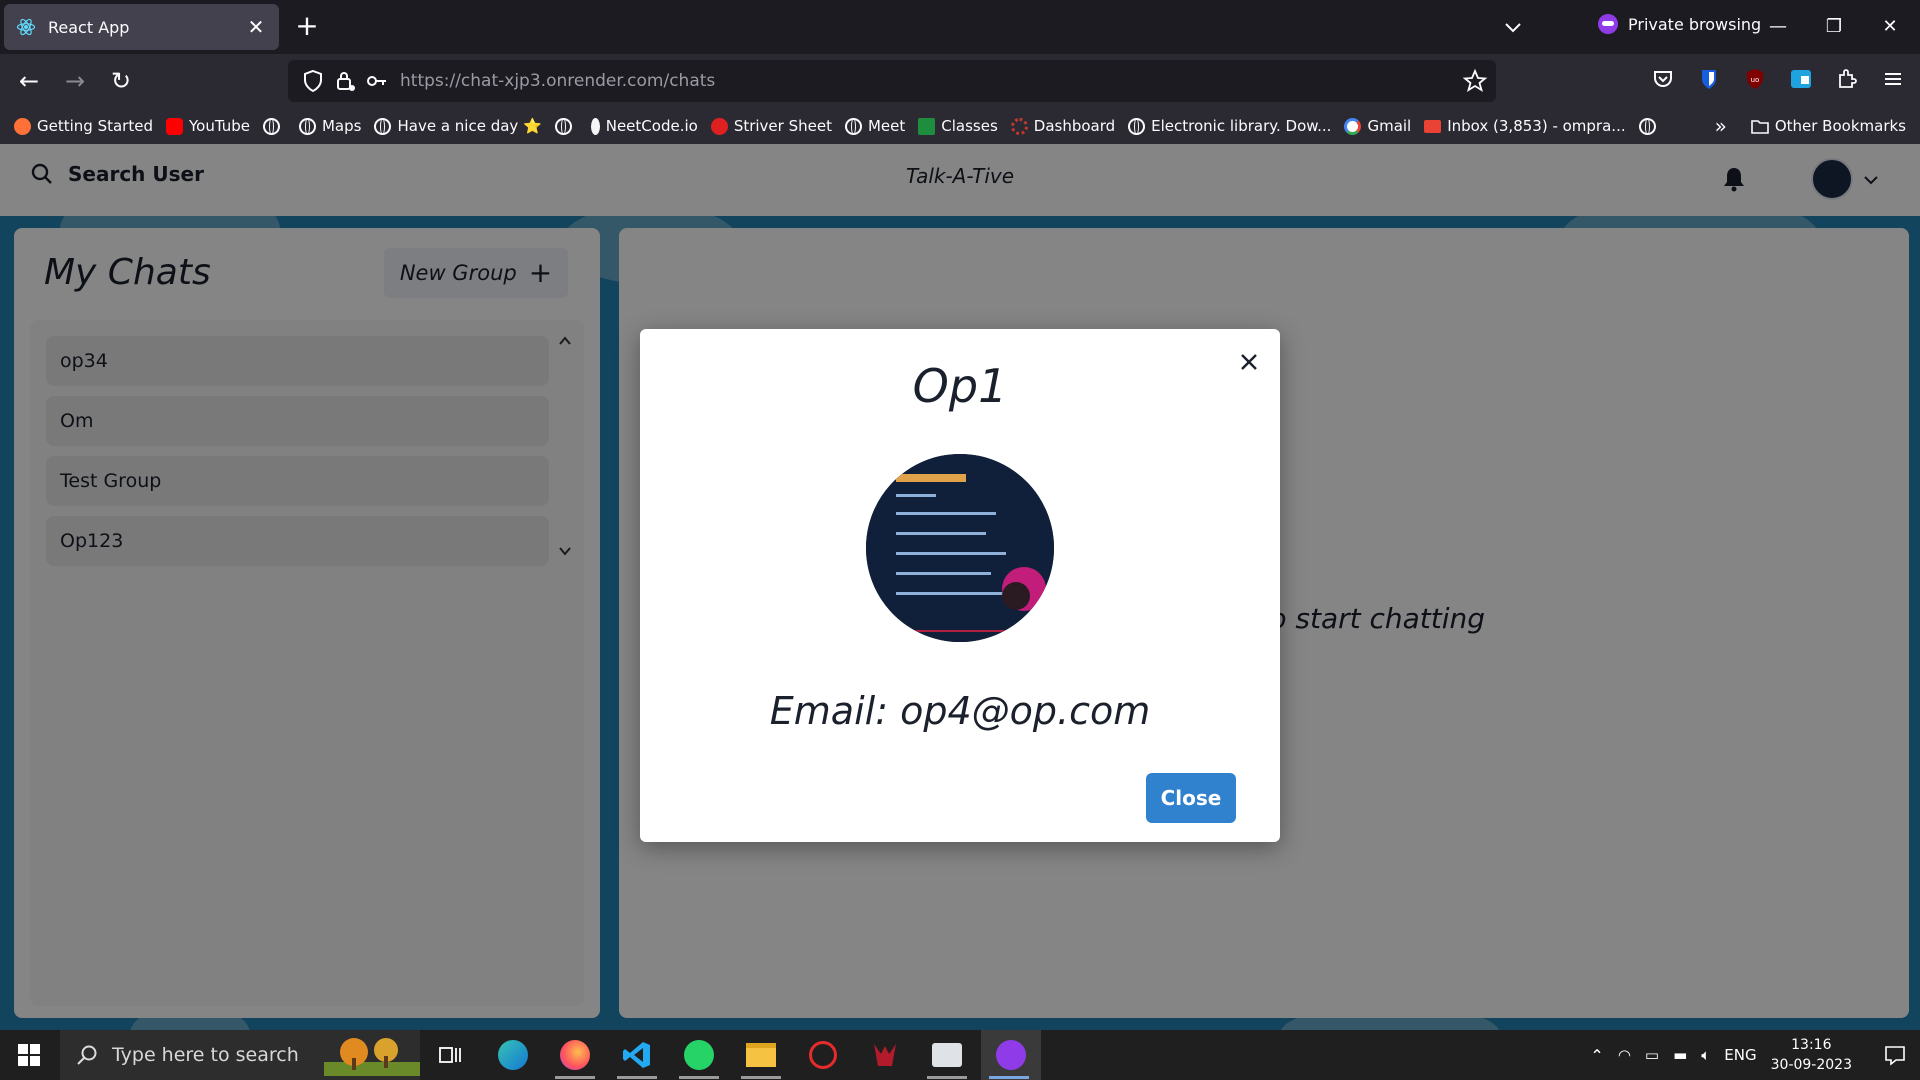 The image size is (1920, 1080). What do you see at coordinates (1433, 126) in the screenshot?
I see `gmail-icon` at bounding box center [1433, 126].